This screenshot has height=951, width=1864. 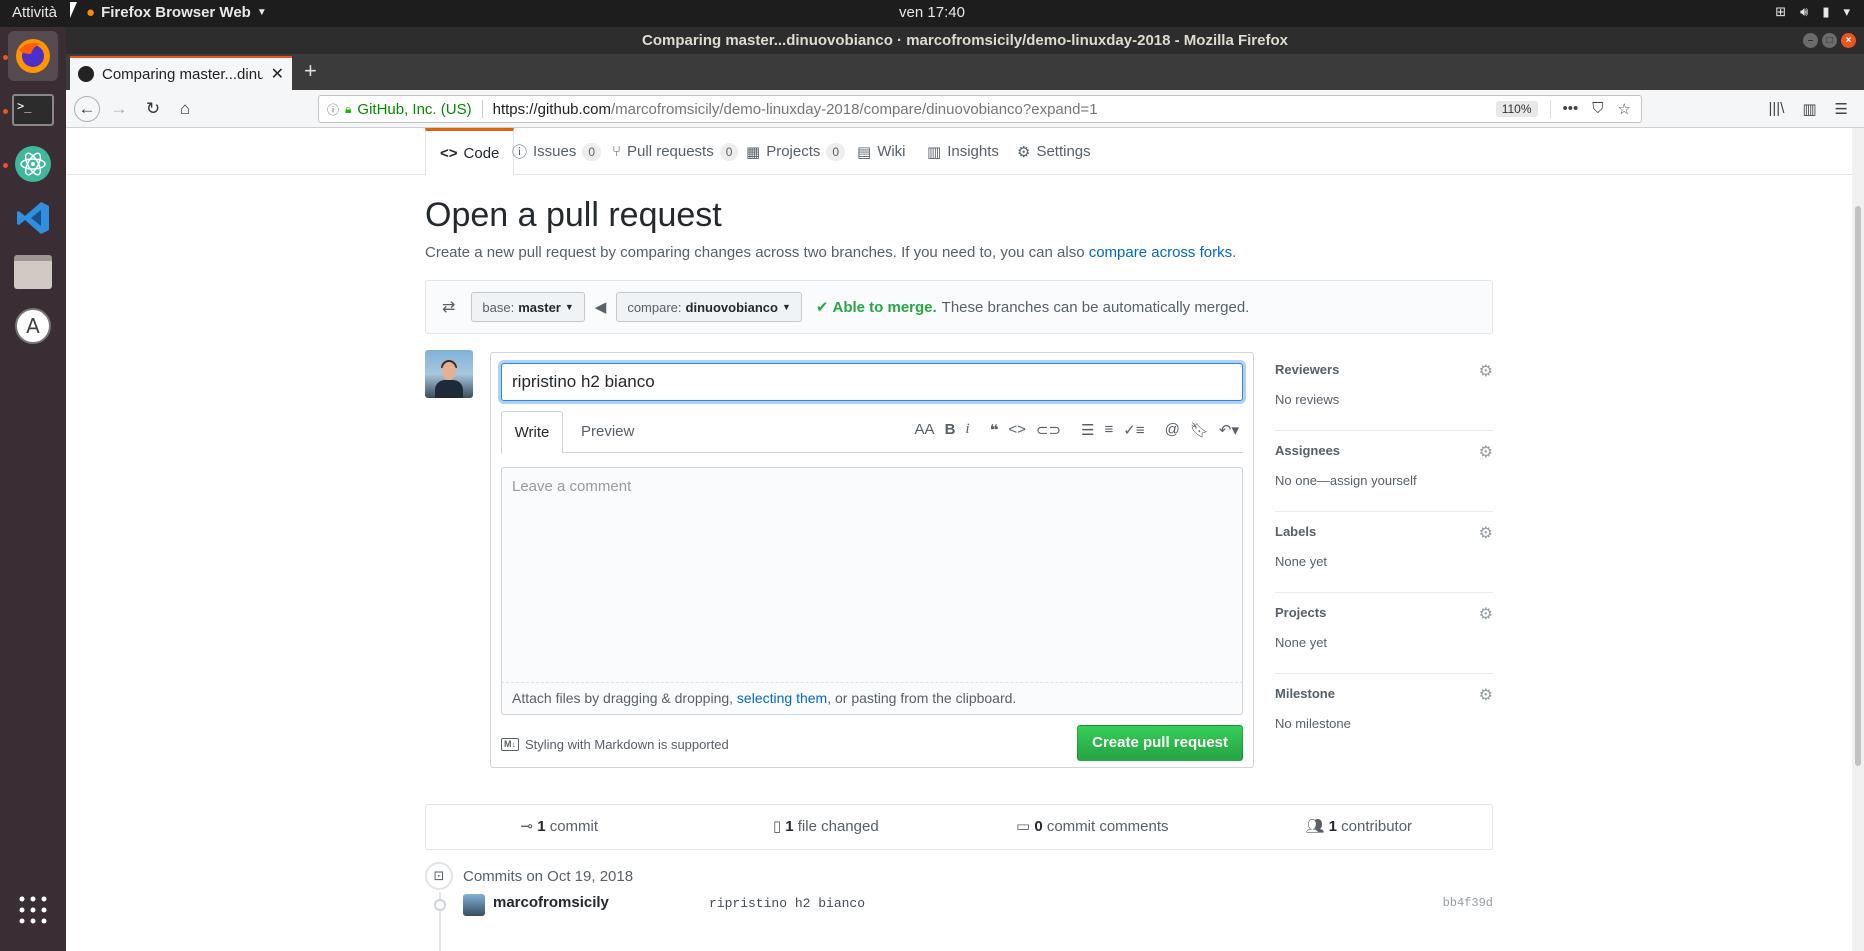 What do you see at coordinates (181, 73) in the screenshot?
I see `browser-tab: Comparing master...dinuovobianco ✕` at bounding box center [181, 73].